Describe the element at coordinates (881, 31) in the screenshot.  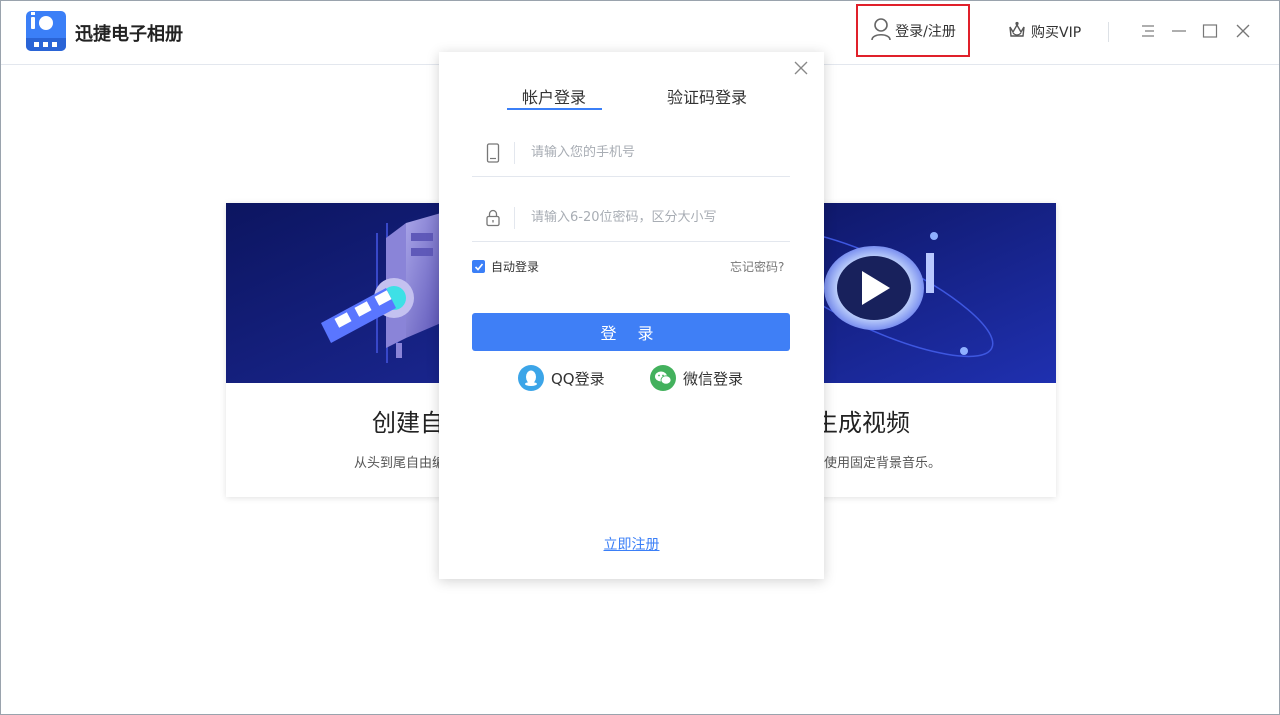
I see `user-icon` at that location.